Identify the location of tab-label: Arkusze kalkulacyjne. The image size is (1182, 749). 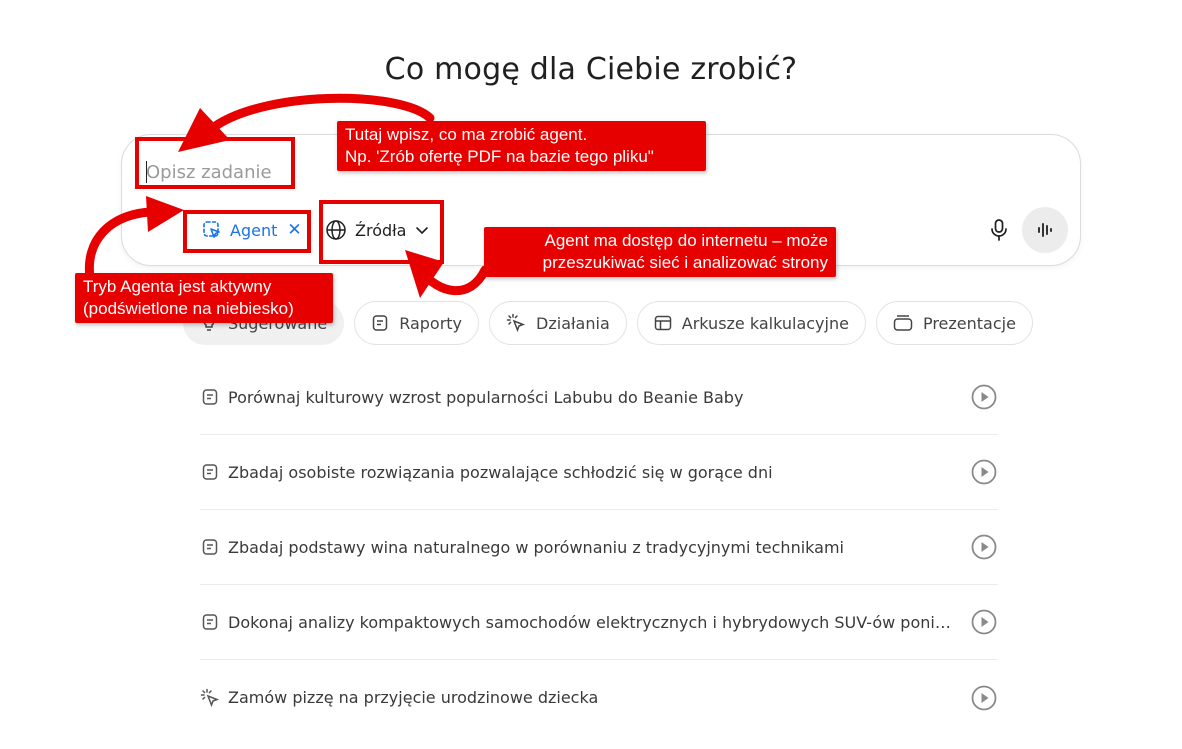
(765, 323).